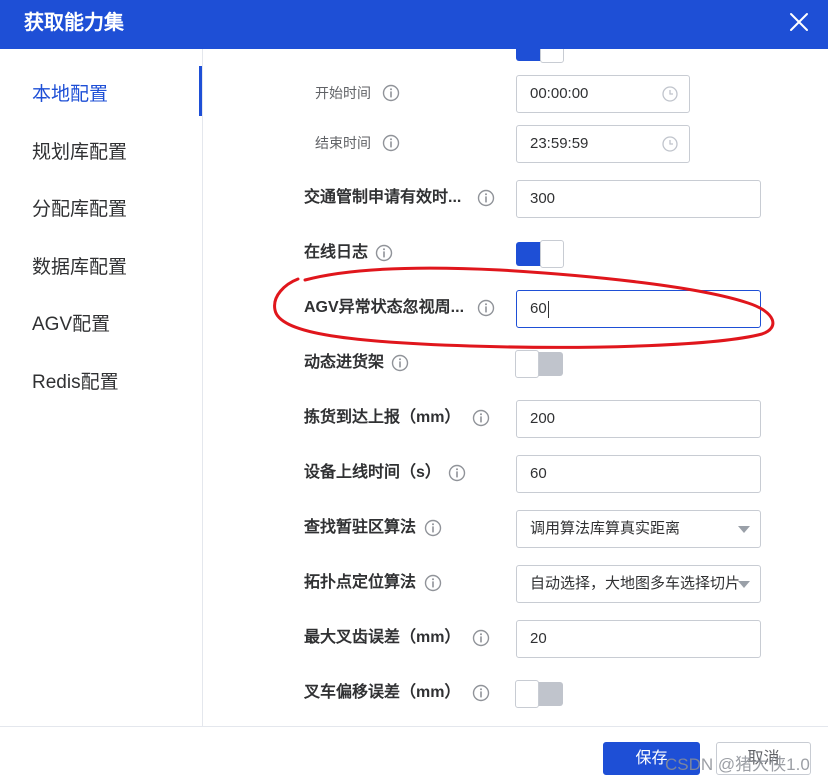 Image resolution: width=828 pixels, height=780 pixels. I want to click on end-time-input: 23:59:59, so click(603, 144).